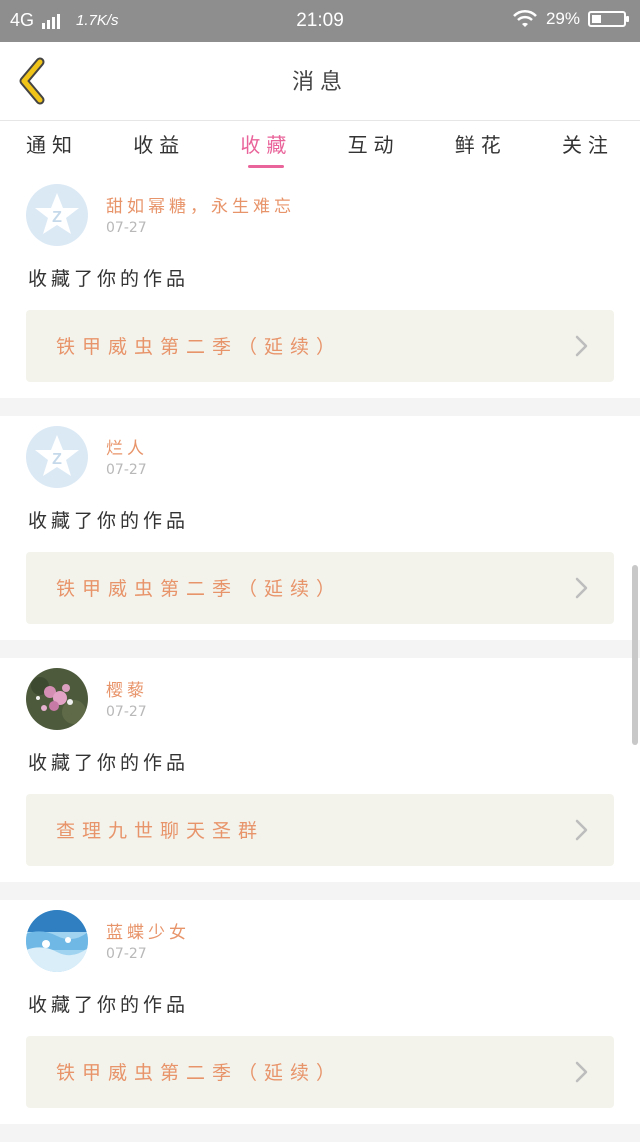 The height and width of the screenshot is (1142, 640). What do you see at coordinates (374, 147) in the screenshot?
I see `tab-interactions: 互动` at bounding box center [374, 147].